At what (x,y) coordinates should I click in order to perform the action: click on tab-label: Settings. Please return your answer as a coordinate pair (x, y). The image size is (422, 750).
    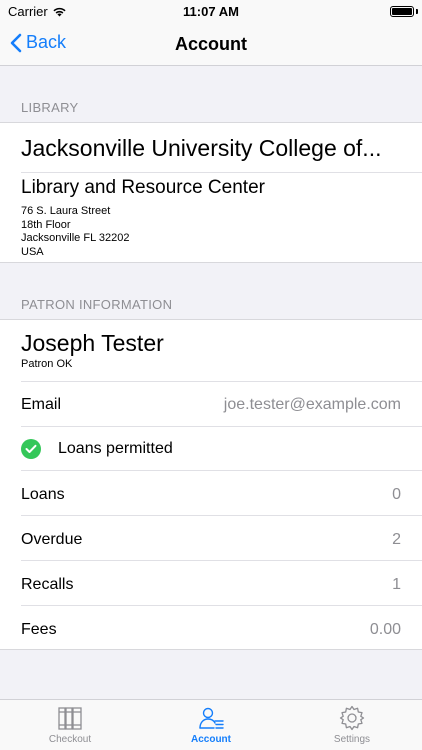
    Looking at the image, I should click on (352, 739).